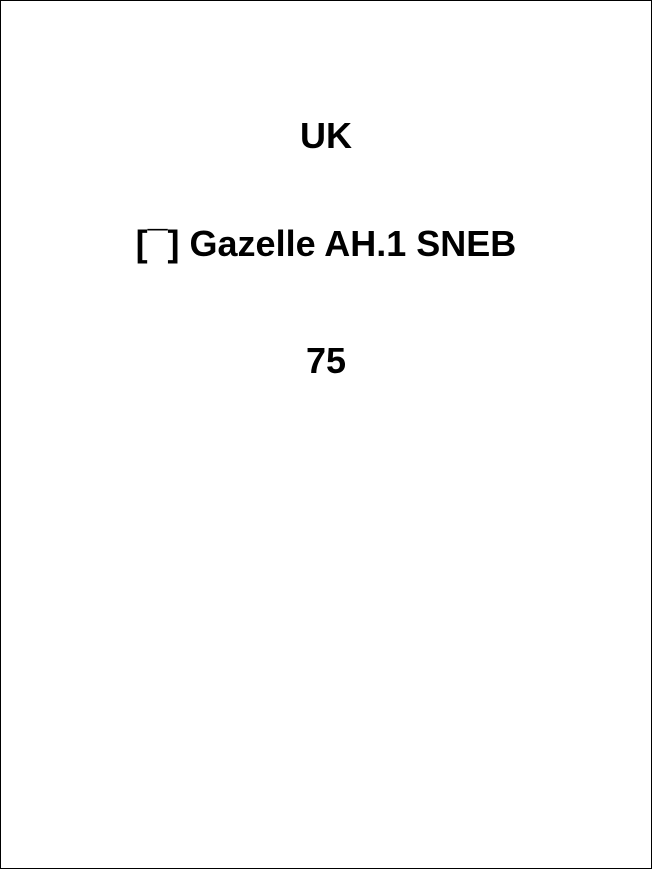  Describe the element at coordinates (326, 135) in the screenshot. I see `country-label: UK` at that location.